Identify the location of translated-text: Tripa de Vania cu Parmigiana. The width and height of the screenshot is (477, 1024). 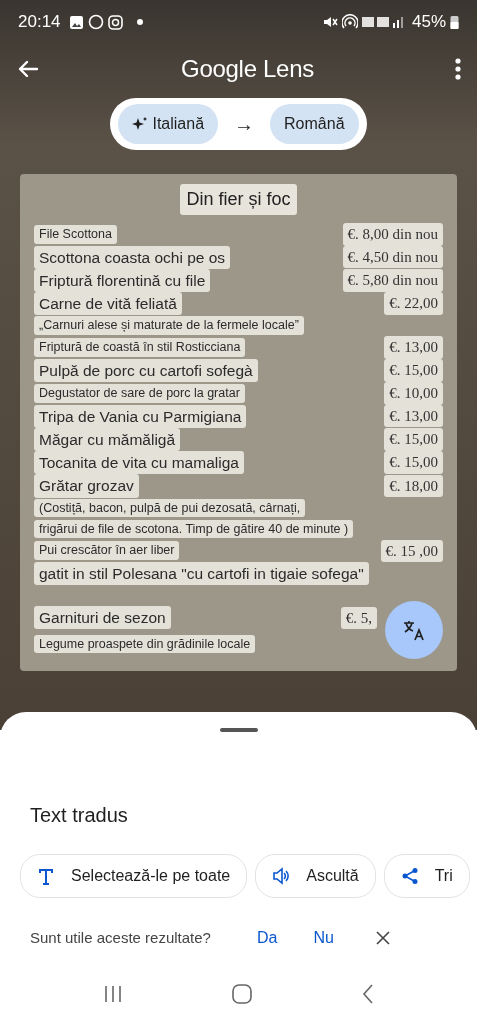
(140, 416).